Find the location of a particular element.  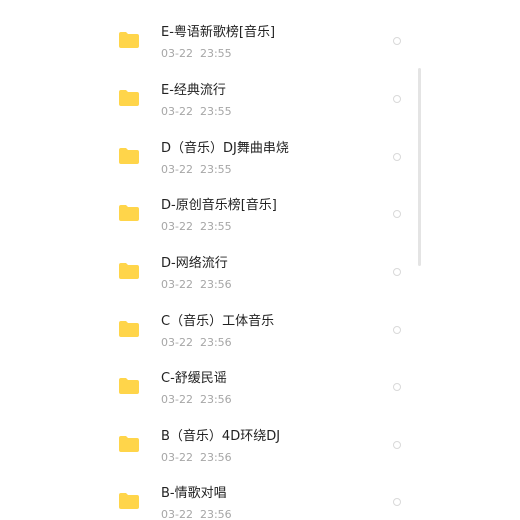

folder-name: D（音乐）DJ舞曲串烧 is located at coordinates (225, 148).